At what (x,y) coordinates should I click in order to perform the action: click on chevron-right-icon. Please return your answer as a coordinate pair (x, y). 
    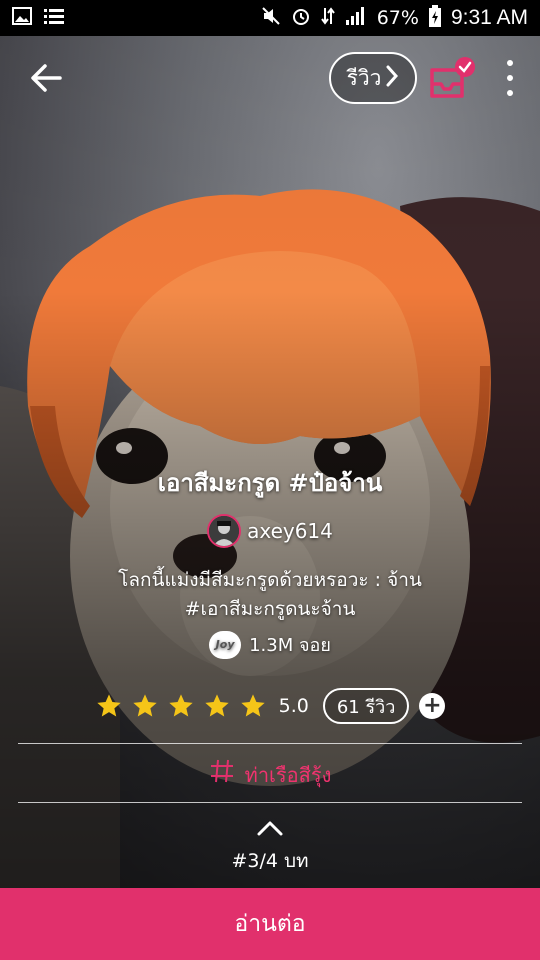
    Looking at the image, I should click on (392, 78).